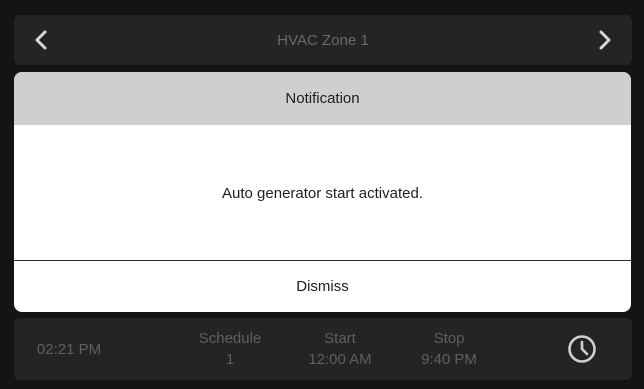  I want to click on start-info: Start 12:00 AM, so click(340, 349).